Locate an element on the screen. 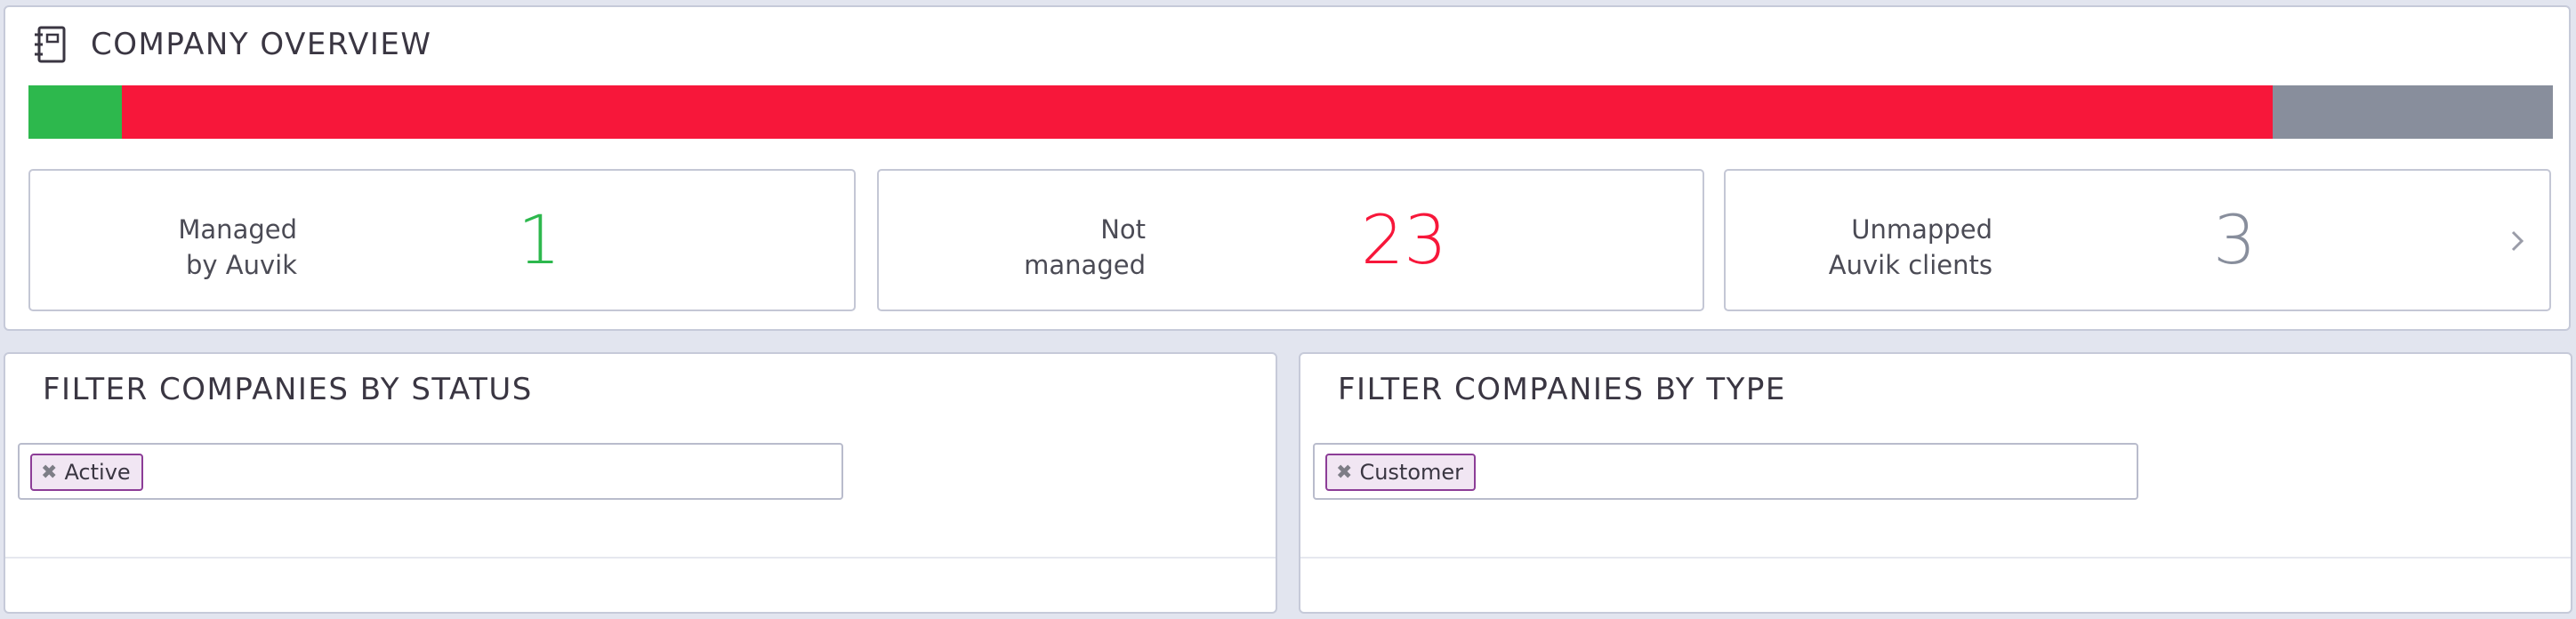  company-status-bar is located at coordinates (1290, 112).